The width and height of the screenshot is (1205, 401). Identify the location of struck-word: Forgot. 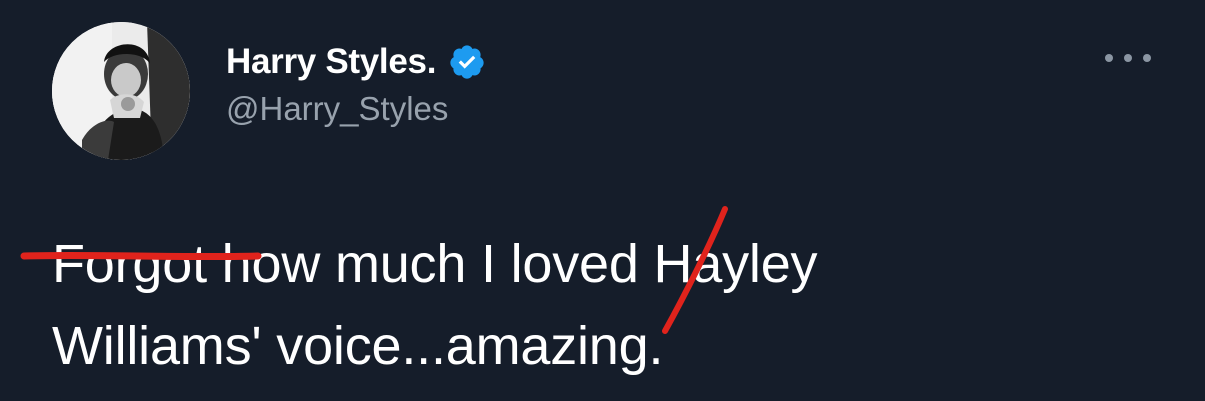
(141, 264).